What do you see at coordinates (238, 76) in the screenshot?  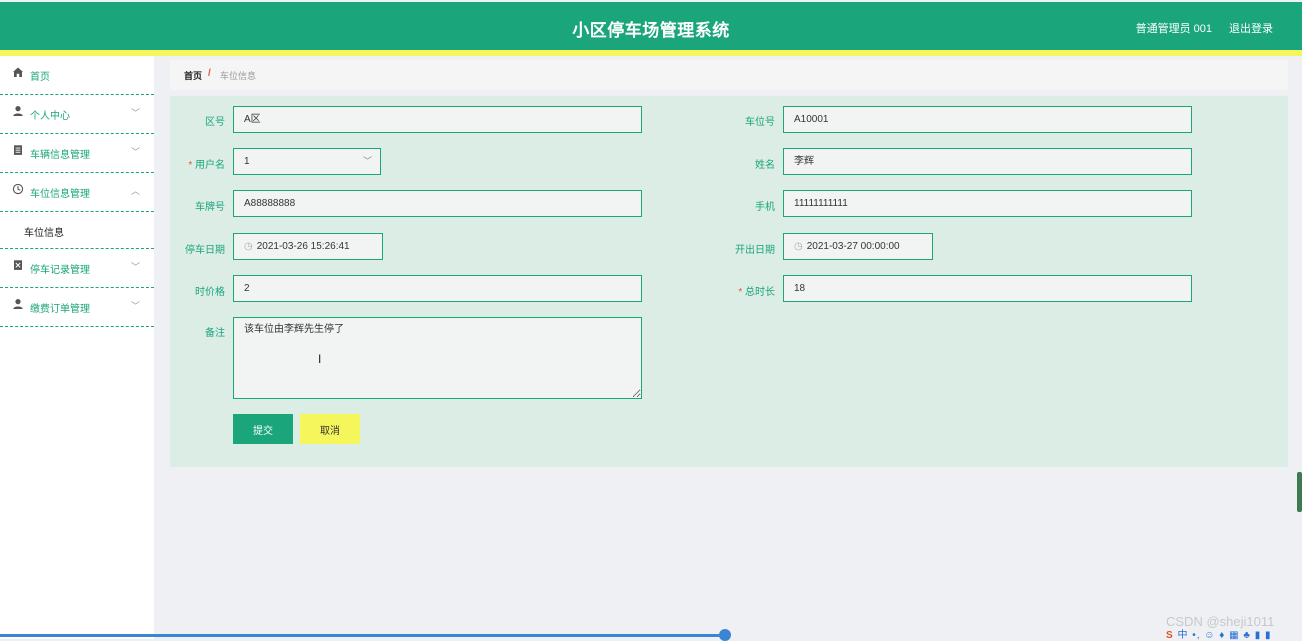 I see `breadcrumb-current: 车位信息` at bounding box center [238, 76].